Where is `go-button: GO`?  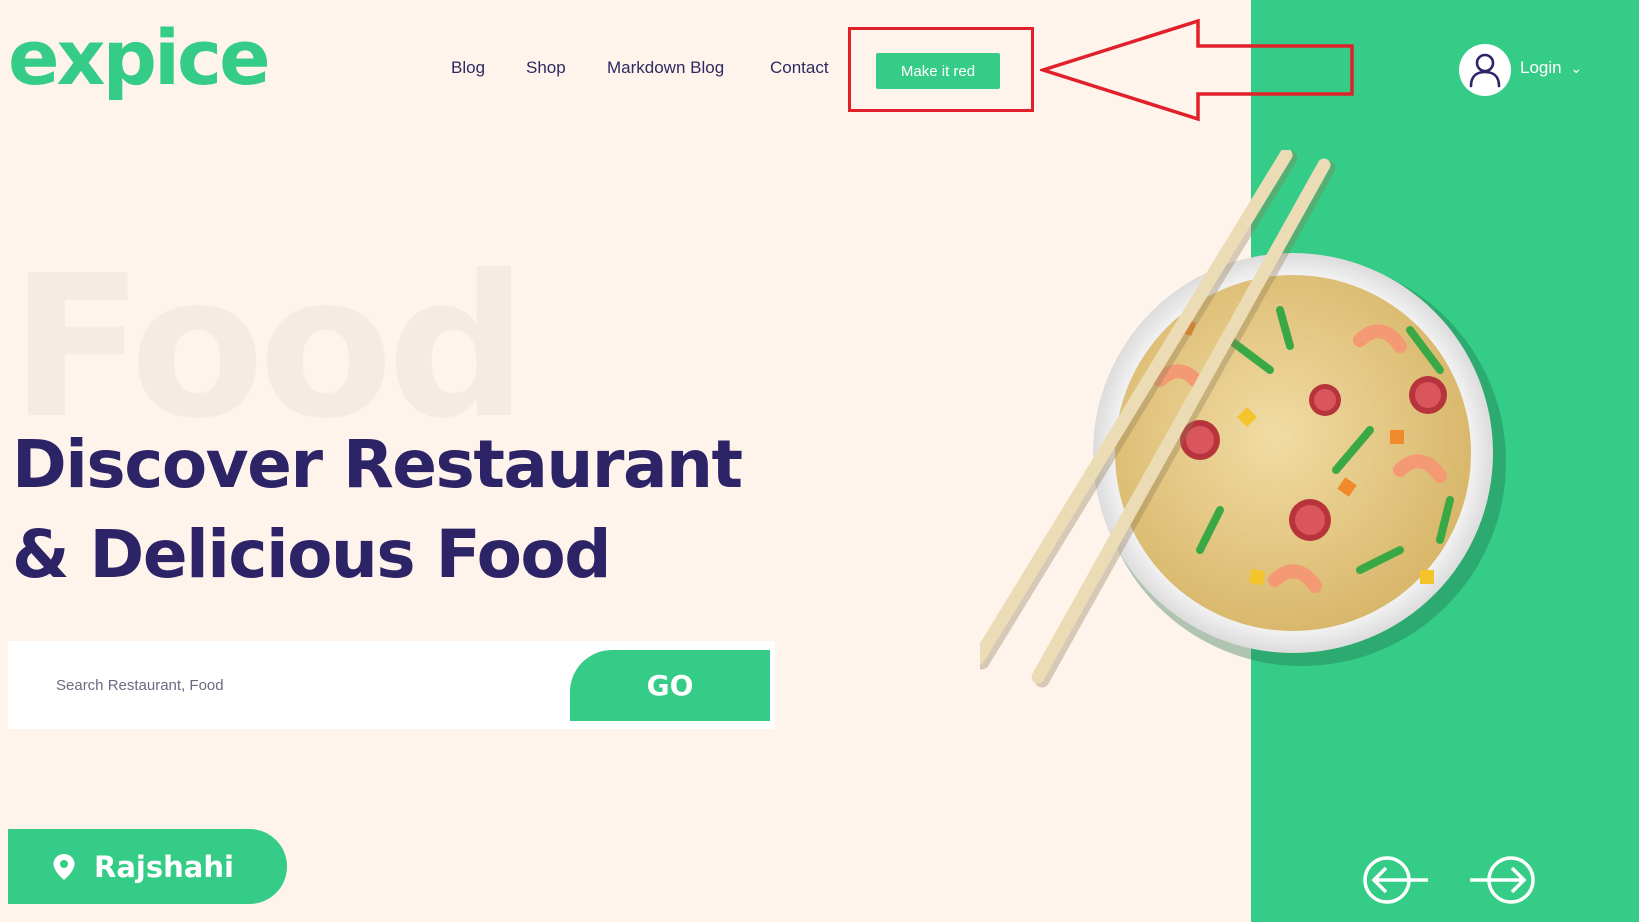 go-button: GO is located at coordinates (670, 685).